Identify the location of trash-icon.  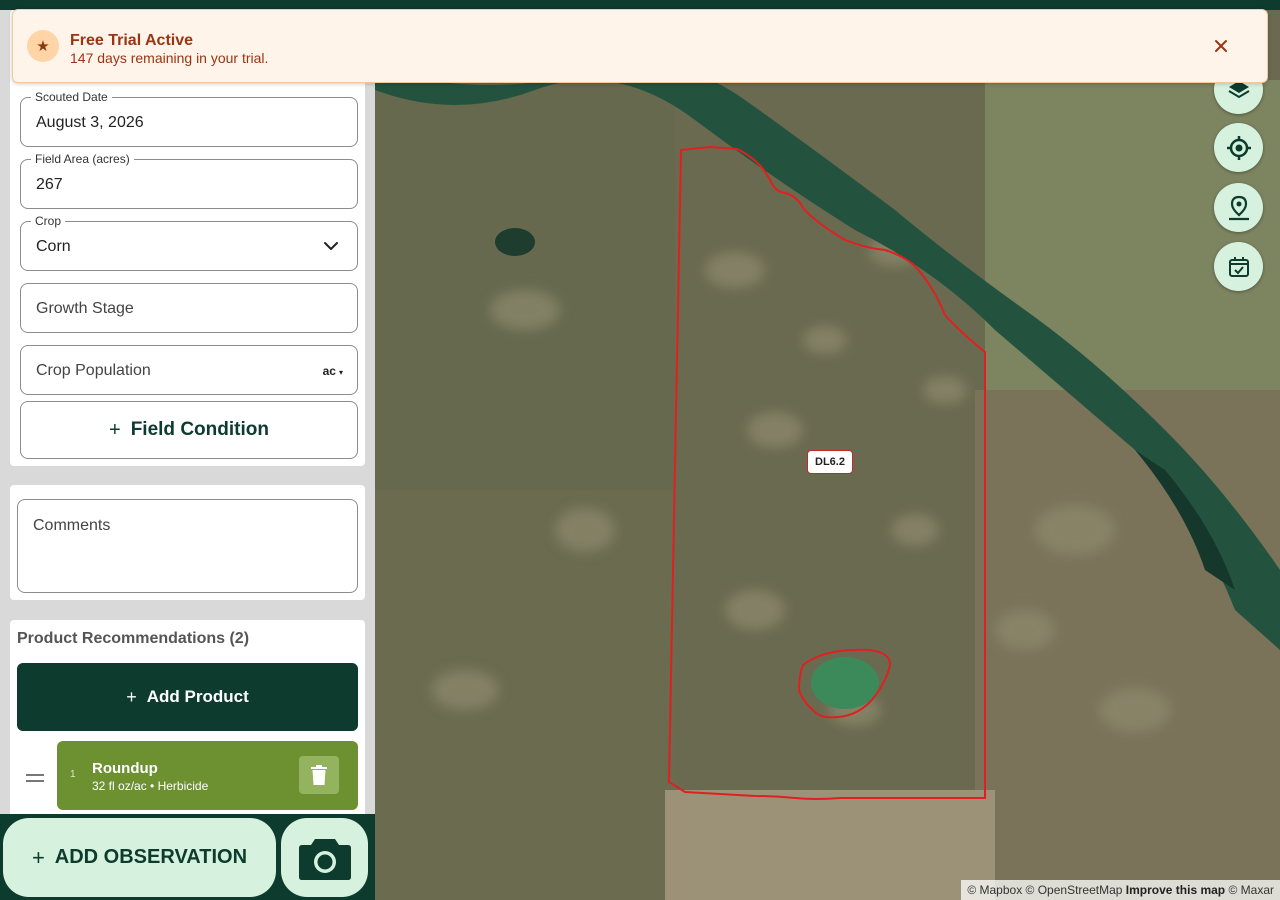
(319, 775).